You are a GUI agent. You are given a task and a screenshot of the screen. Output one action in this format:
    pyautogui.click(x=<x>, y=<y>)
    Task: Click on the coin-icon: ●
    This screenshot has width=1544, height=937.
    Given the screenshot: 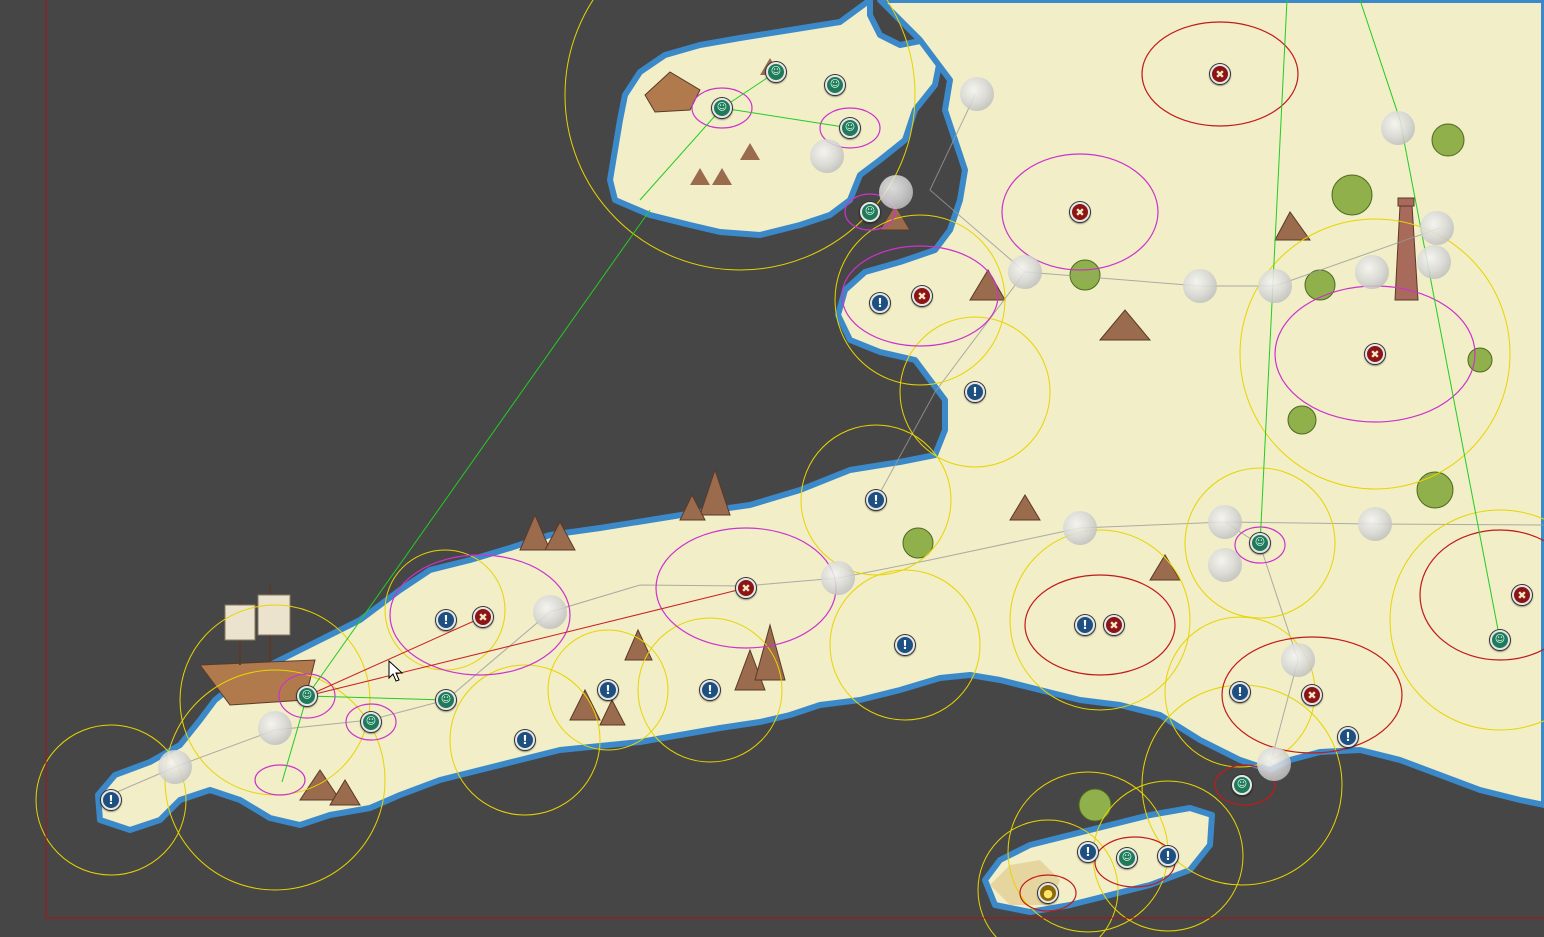 What is the action you would take?
    pyautogui.click(x=1048, y=893)
    